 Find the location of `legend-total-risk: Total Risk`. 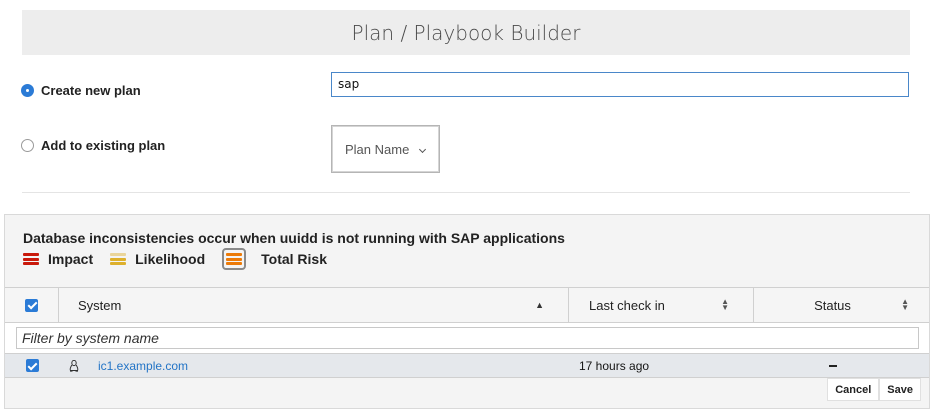

legend-total-risk: Total Risk is located at coordinates (274, 259).